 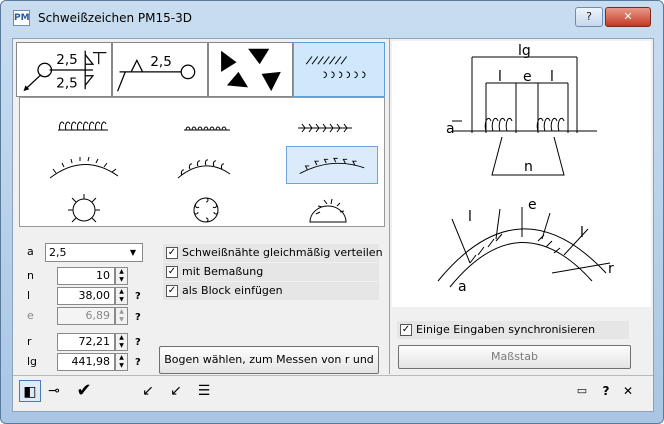 I want to click on tab-text-bottom: 2,5, so click(x=66, y=83).